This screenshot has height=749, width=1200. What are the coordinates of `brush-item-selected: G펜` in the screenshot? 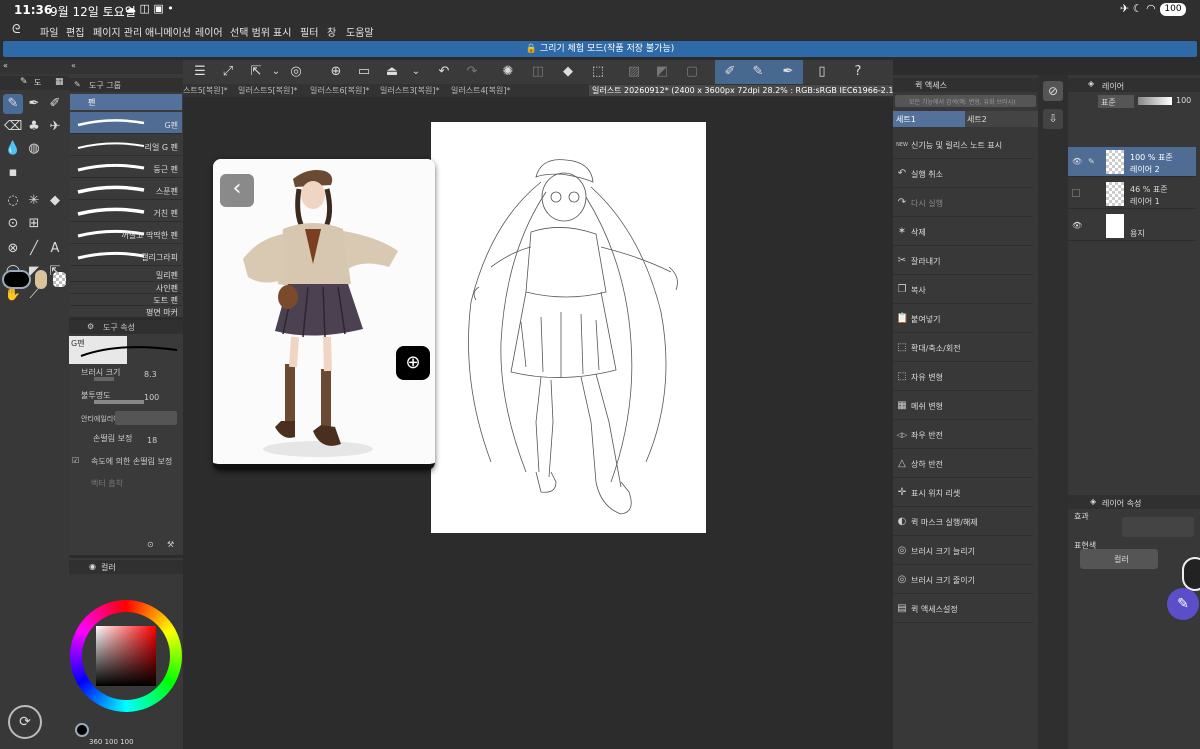 It's located at (126, 123).